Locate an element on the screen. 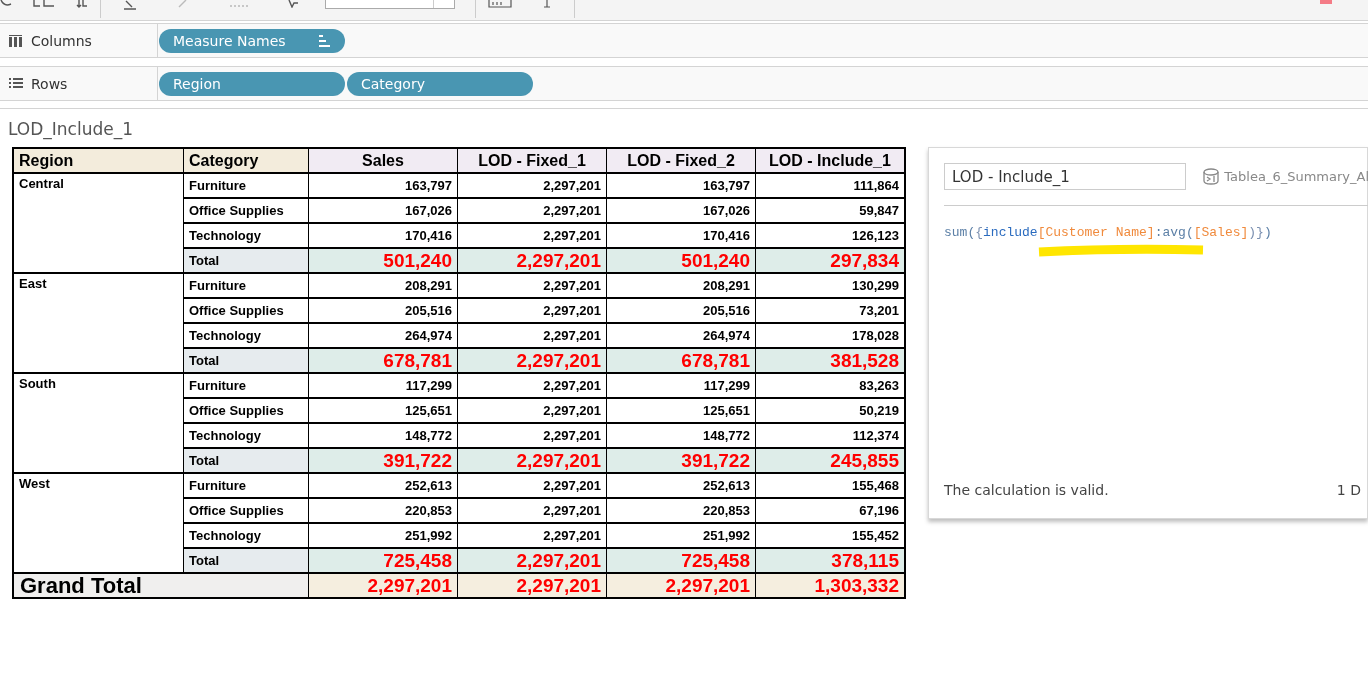 This screenshot has width=1368, height=692. indicator-icon is located at coordinates (1326, 2).